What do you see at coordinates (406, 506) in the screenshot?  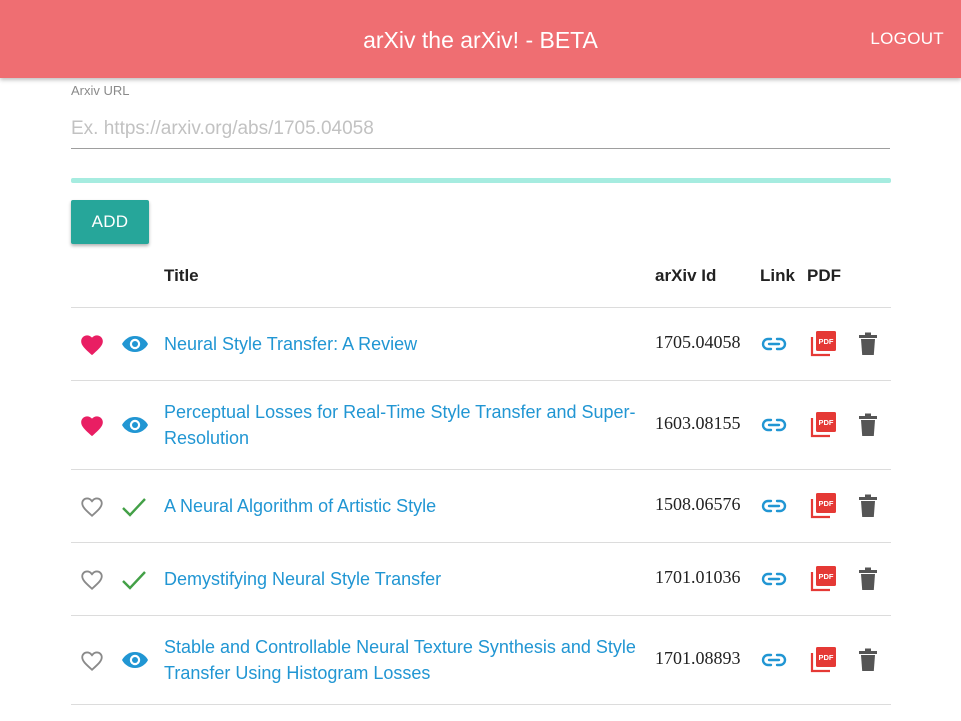 I see `paper-title-link: A Neural Algorithm of Artistic Style` at bounding box center [406, 506].